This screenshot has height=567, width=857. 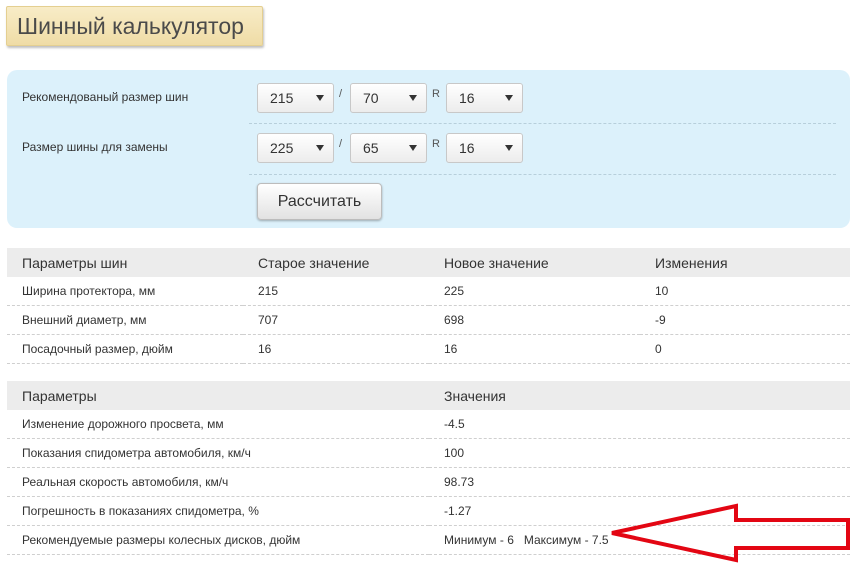 I want to click on column-header: Новое значение, so click(x=534, y=262).